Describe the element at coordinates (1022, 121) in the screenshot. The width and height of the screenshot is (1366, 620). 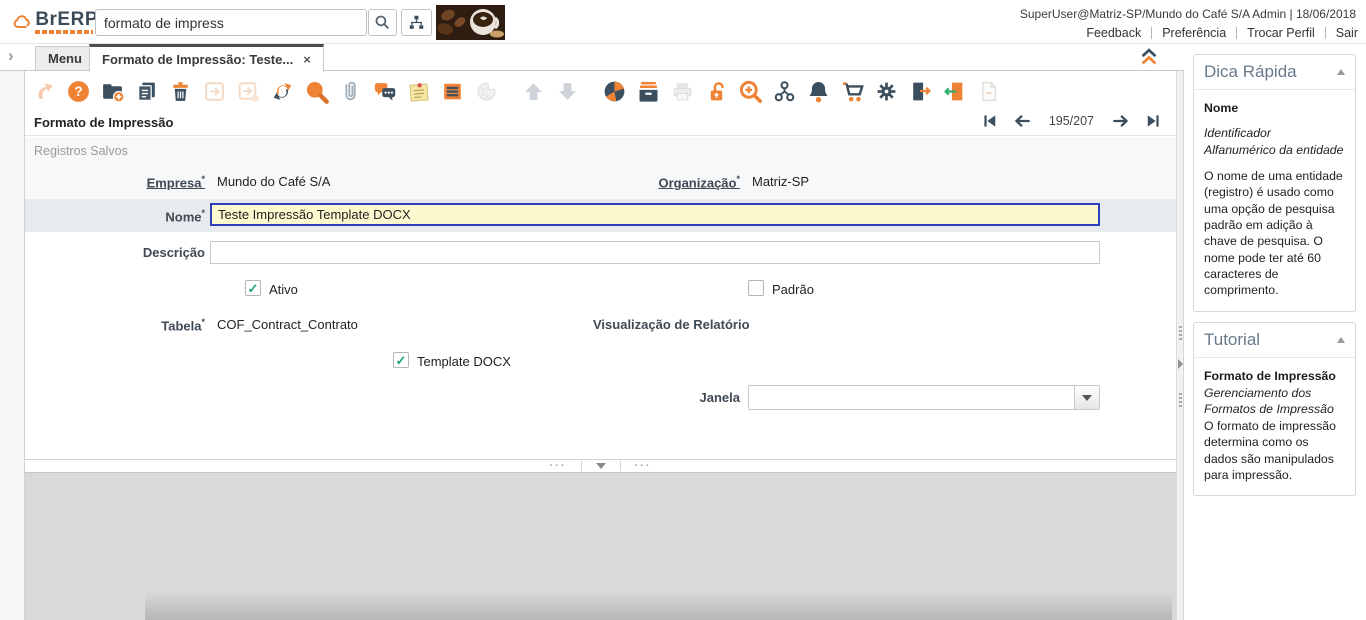
I see `previous-record-icon` at that location.